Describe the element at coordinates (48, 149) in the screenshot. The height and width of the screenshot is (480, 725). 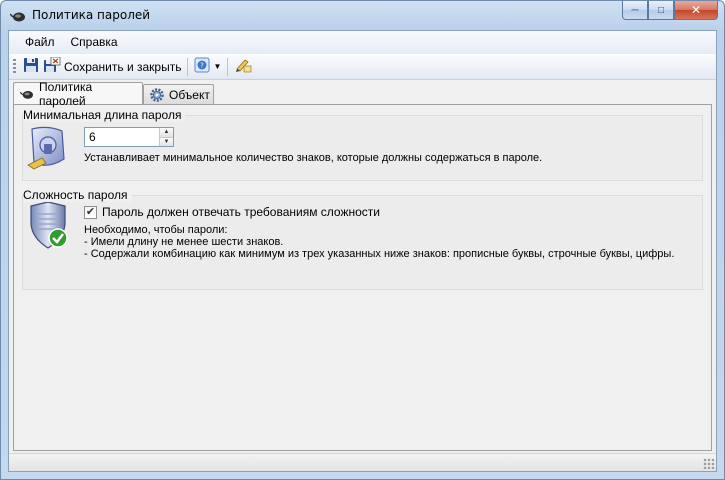
I see `lock-icon` at that location.